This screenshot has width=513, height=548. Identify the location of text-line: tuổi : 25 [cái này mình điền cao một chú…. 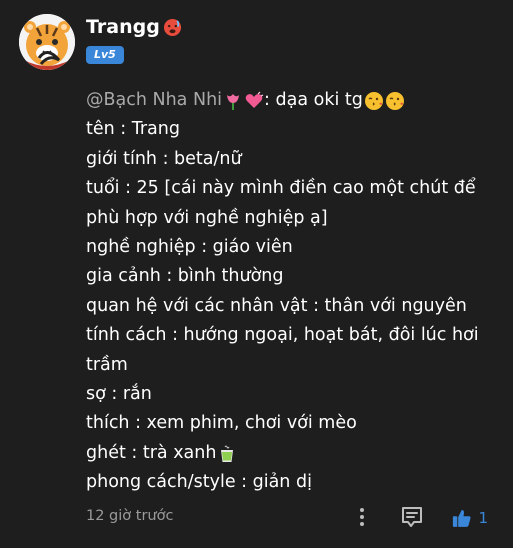
(281, 203).